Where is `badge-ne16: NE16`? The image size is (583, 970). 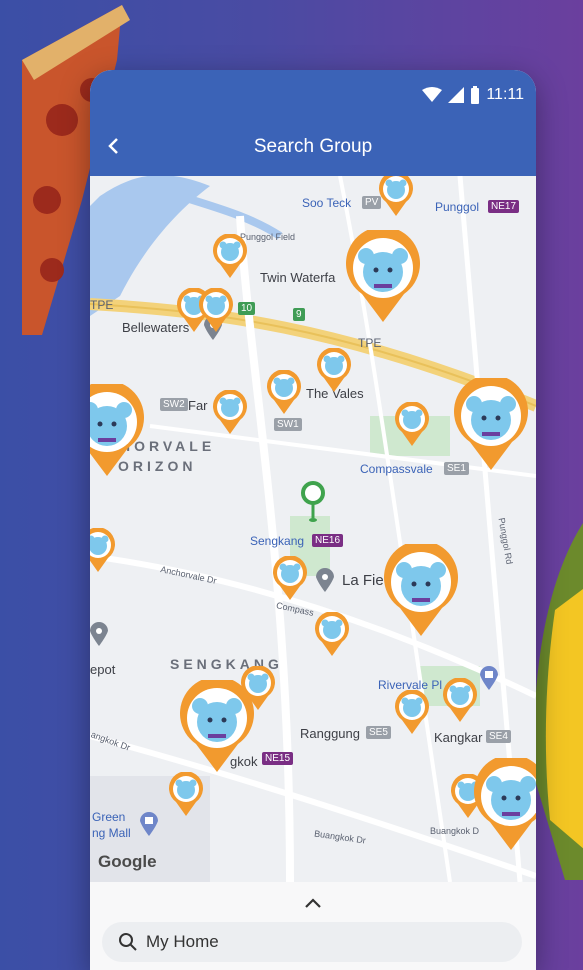
badge-ne16: NE16 is located at coordinates (328, 540).